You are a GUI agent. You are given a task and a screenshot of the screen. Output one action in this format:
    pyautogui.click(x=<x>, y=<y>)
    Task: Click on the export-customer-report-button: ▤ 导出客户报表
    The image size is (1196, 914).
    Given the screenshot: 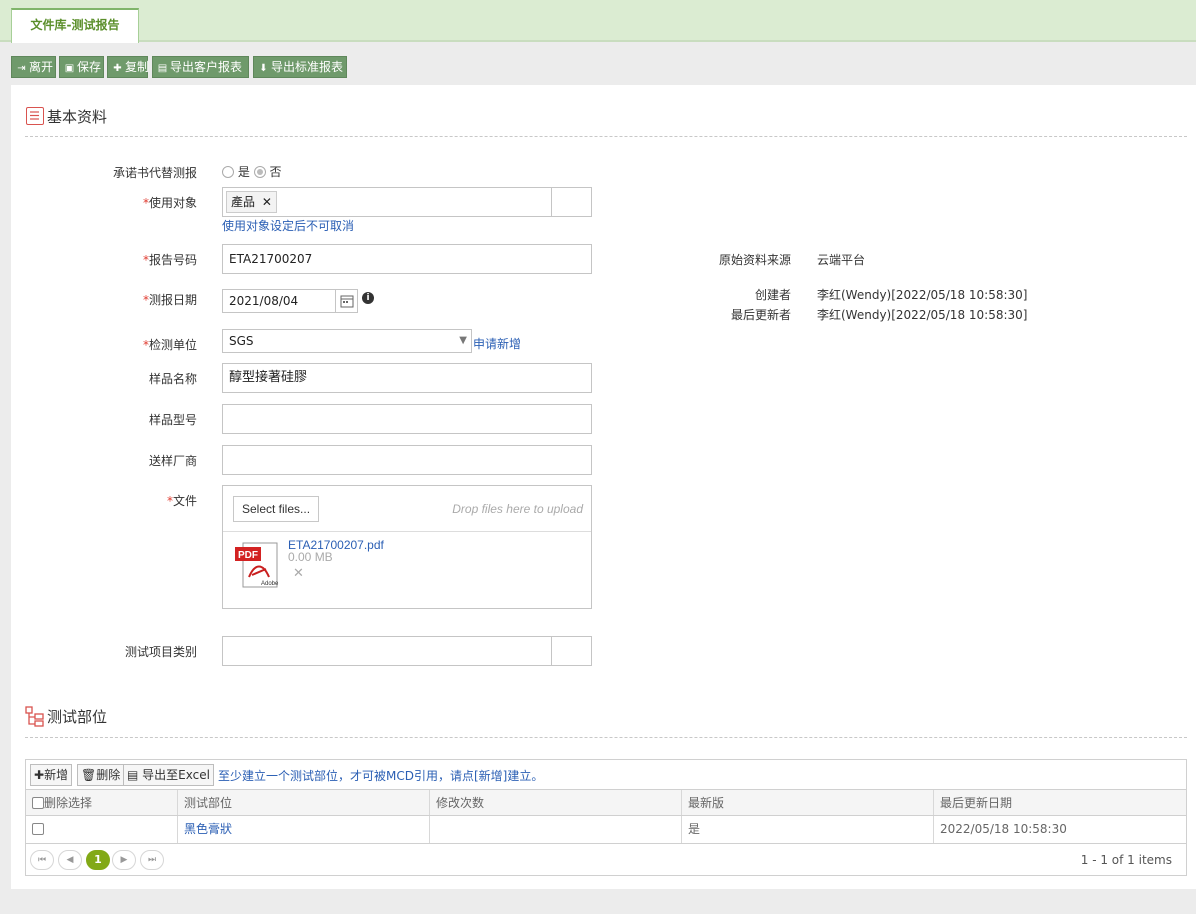 What is the action you would take?
    pyautogui.click(x=200, y=67)
    